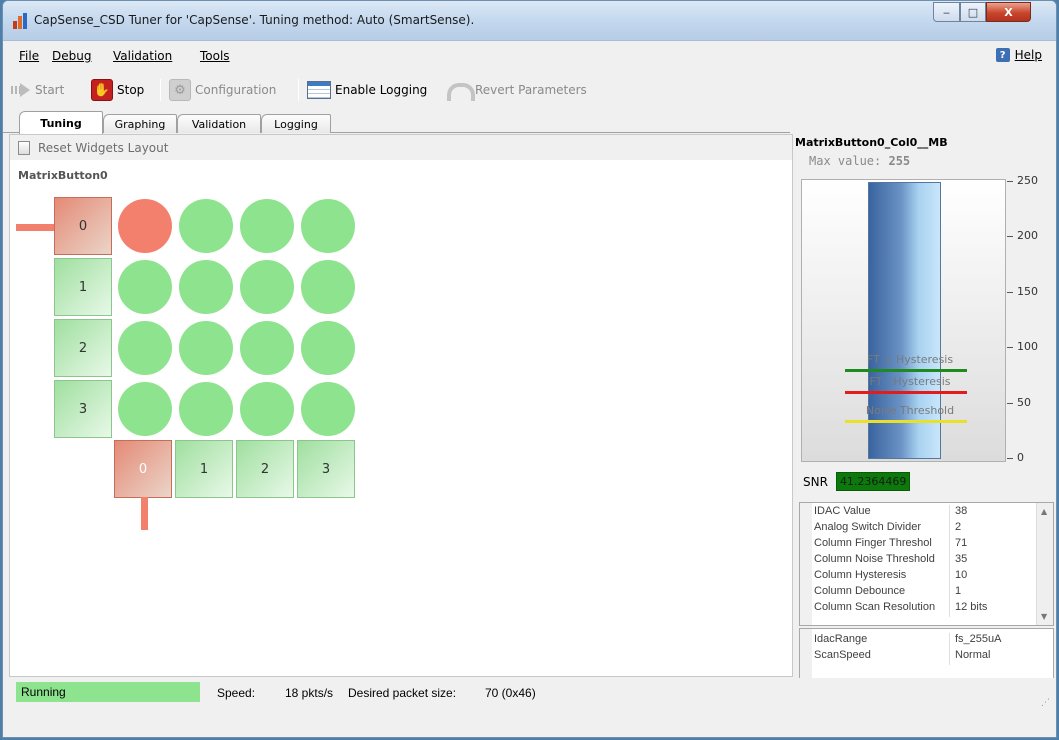  I want to click on column-button: 0, so click(143, 469).